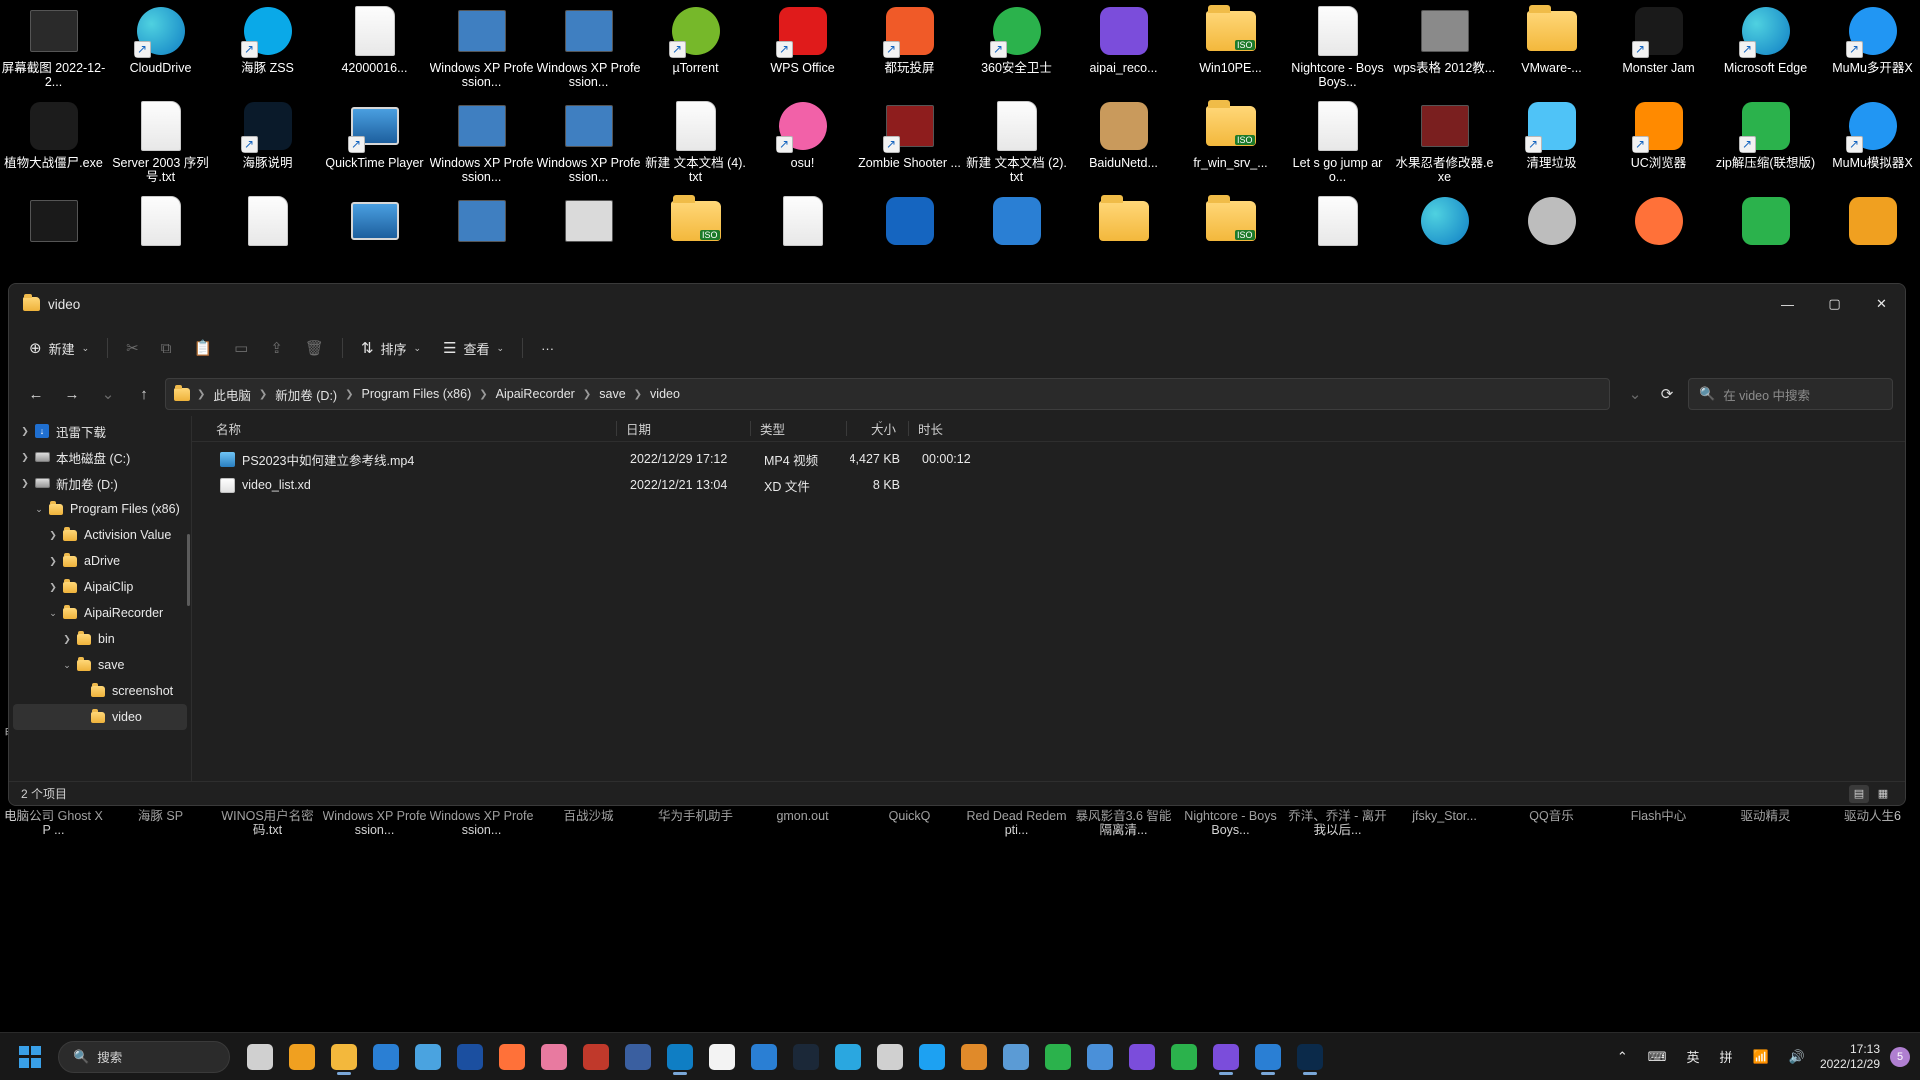 This screenshot has height=1080, width=1920. What do you see at coordinates (386, 1057) in the screenshot?
I see `taskbar-thunder-icon` at bounding box center [386, 1057].